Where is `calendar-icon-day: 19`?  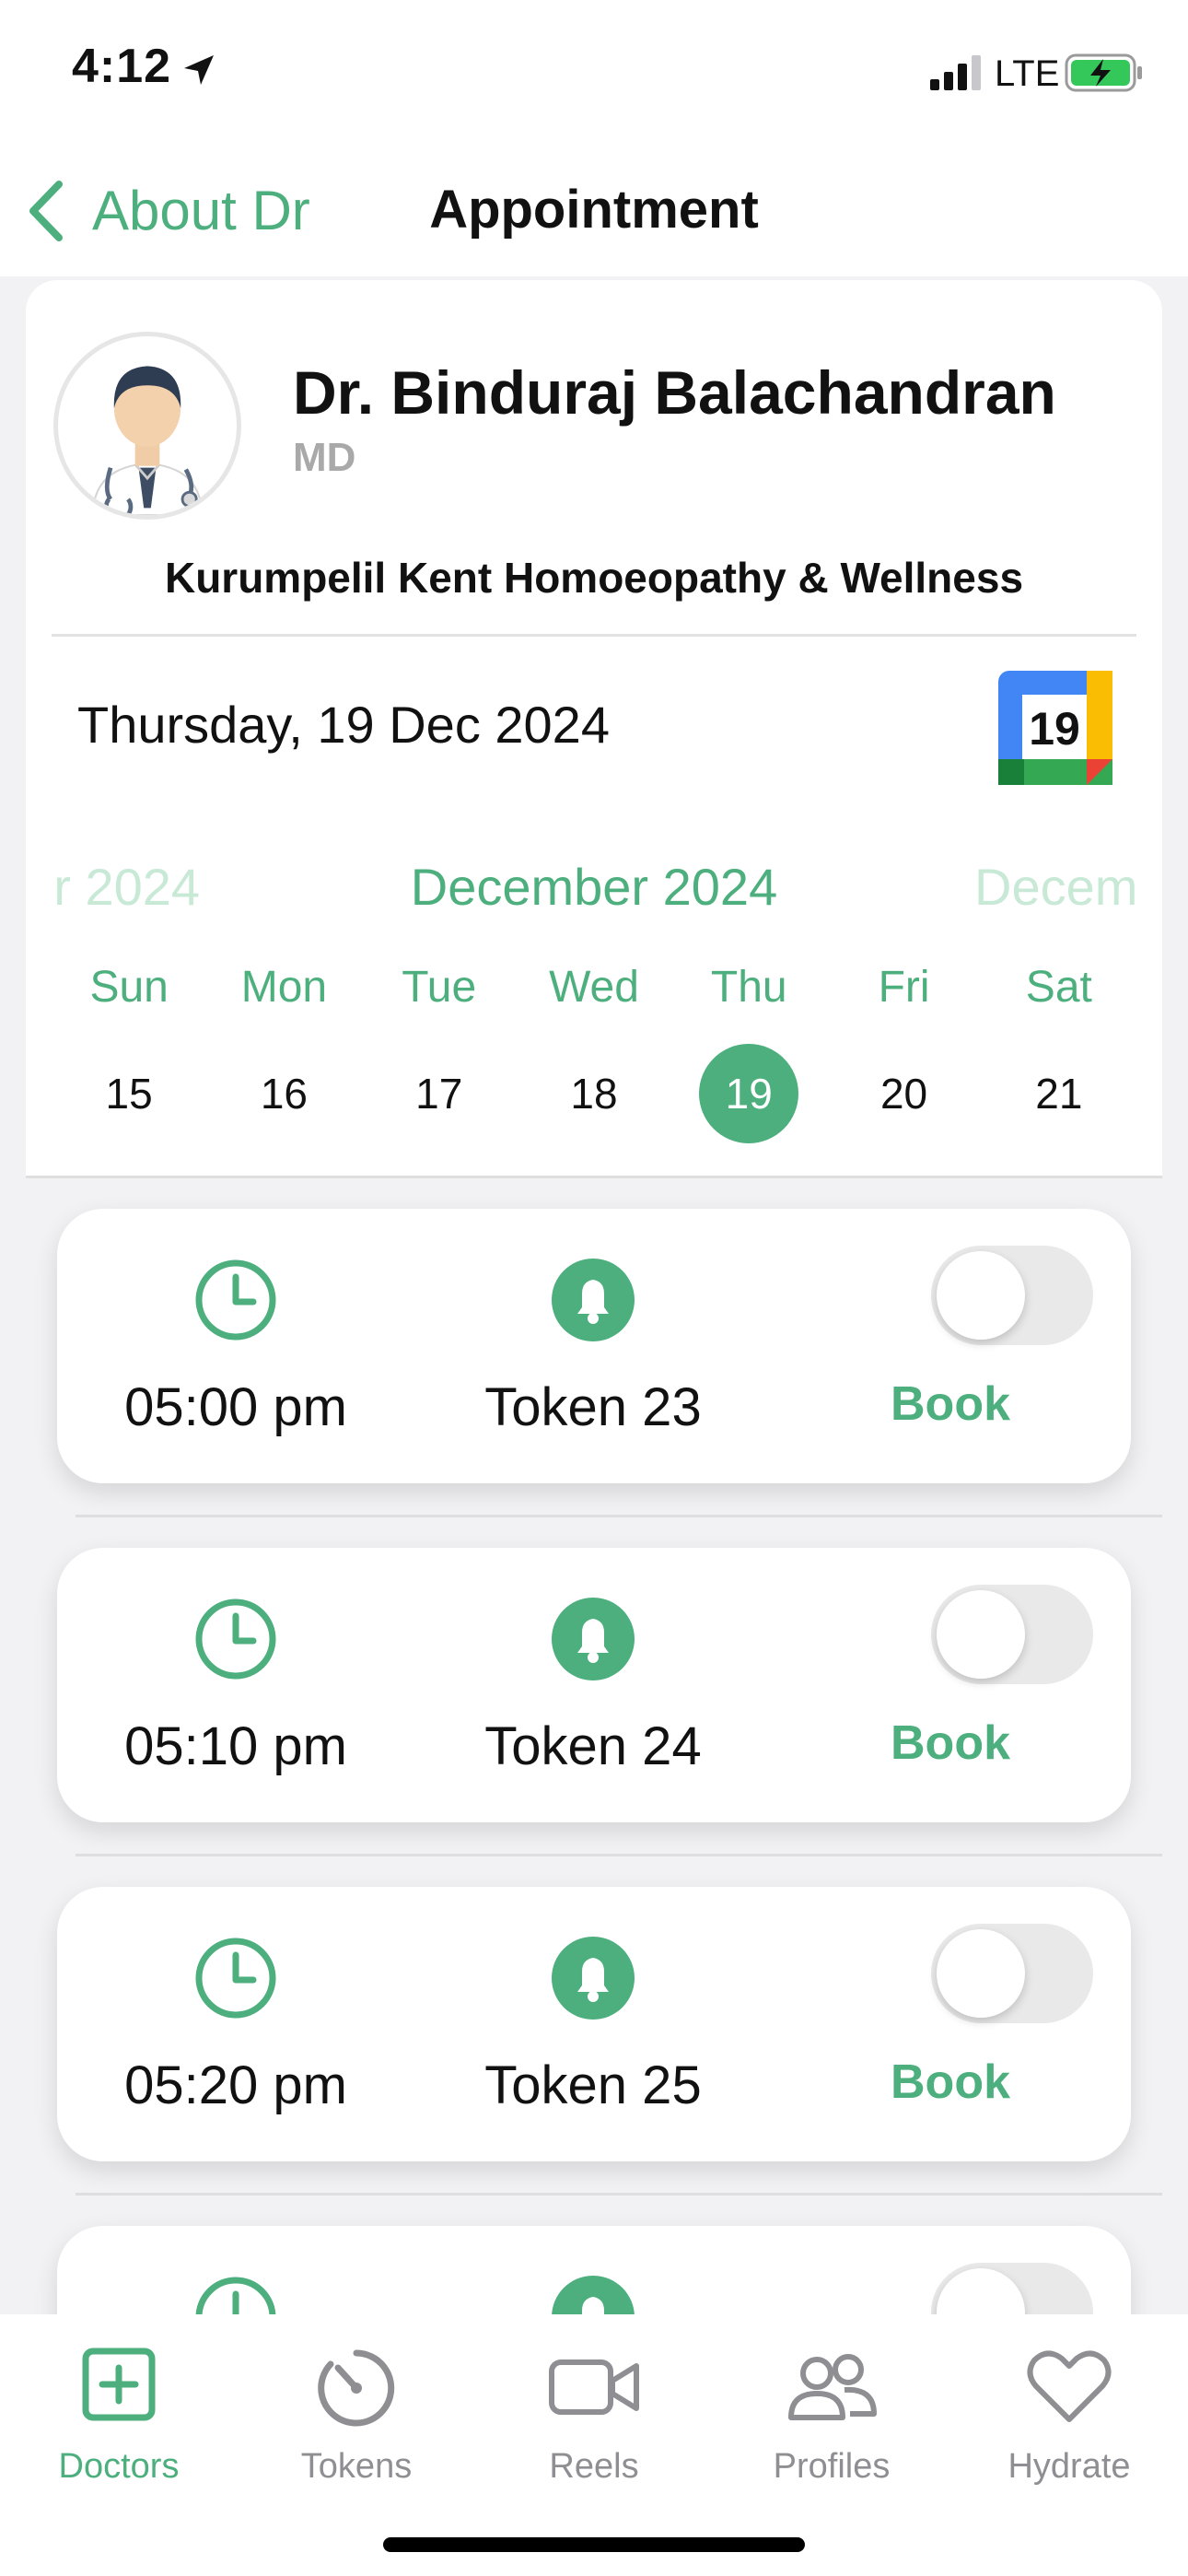
calendar-icon-day: 19 is located at coordinates (1054, 729).